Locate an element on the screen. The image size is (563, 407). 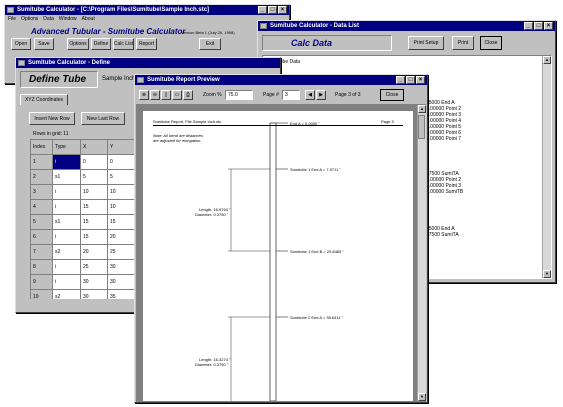
exit-button: Exit is located at coordinates (210, 44).